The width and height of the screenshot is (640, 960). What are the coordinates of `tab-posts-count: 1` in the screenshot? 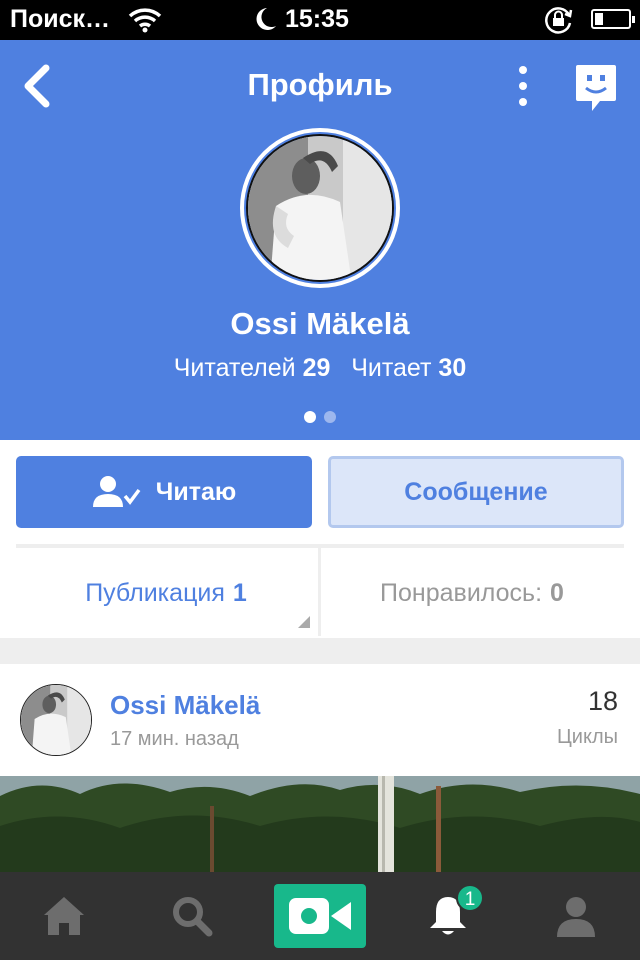 It's located at (239, 592).